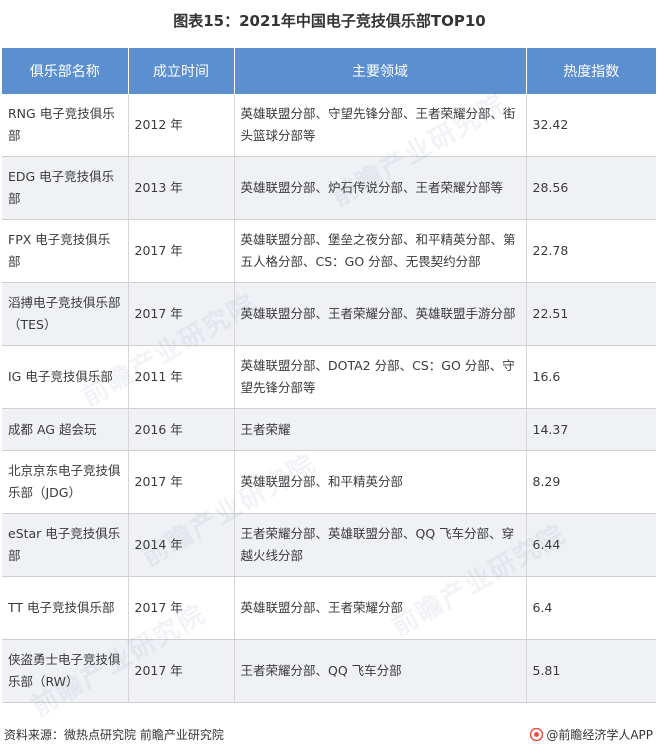 The height and width of the screenshot is (750, 659). What do you see at coordinates (181, 125) in the screenshot?
I see `cell-founded: 2012 年` at bounding box center [181, 125].